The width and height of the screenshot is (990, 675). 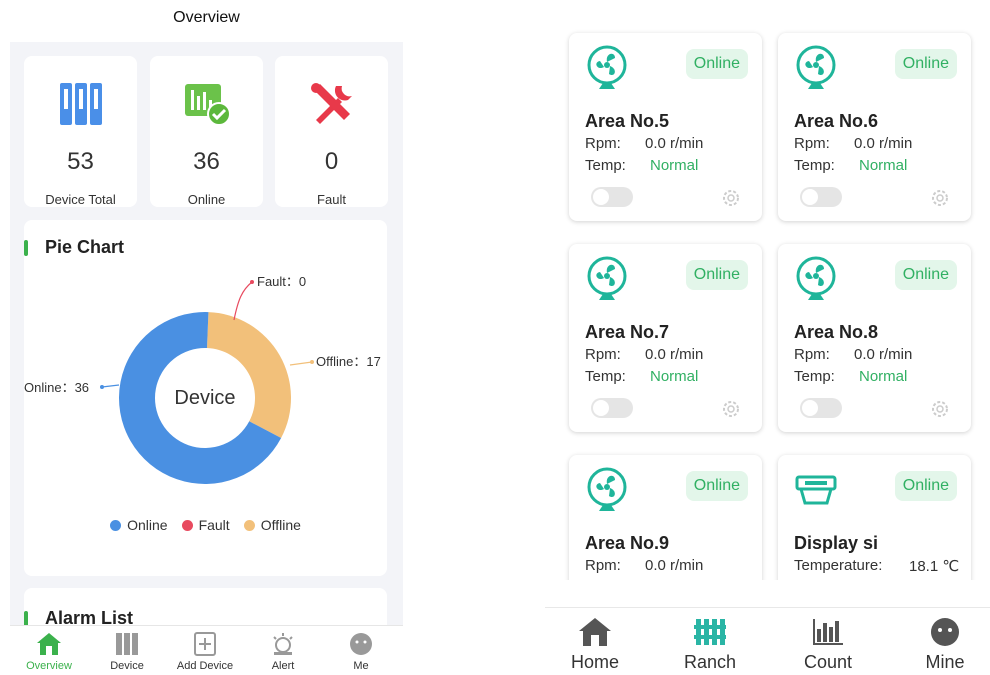 I want to click on legend-label: Fault, so click(x=214, y=525).